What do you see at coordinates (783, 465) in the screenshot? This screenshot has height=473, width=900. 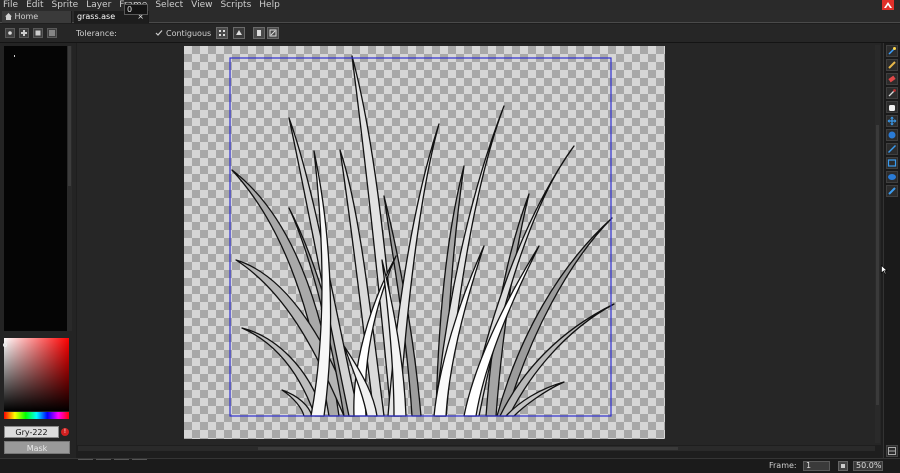 I see `frame-label: Frame:` at bounding box center [783, 465].